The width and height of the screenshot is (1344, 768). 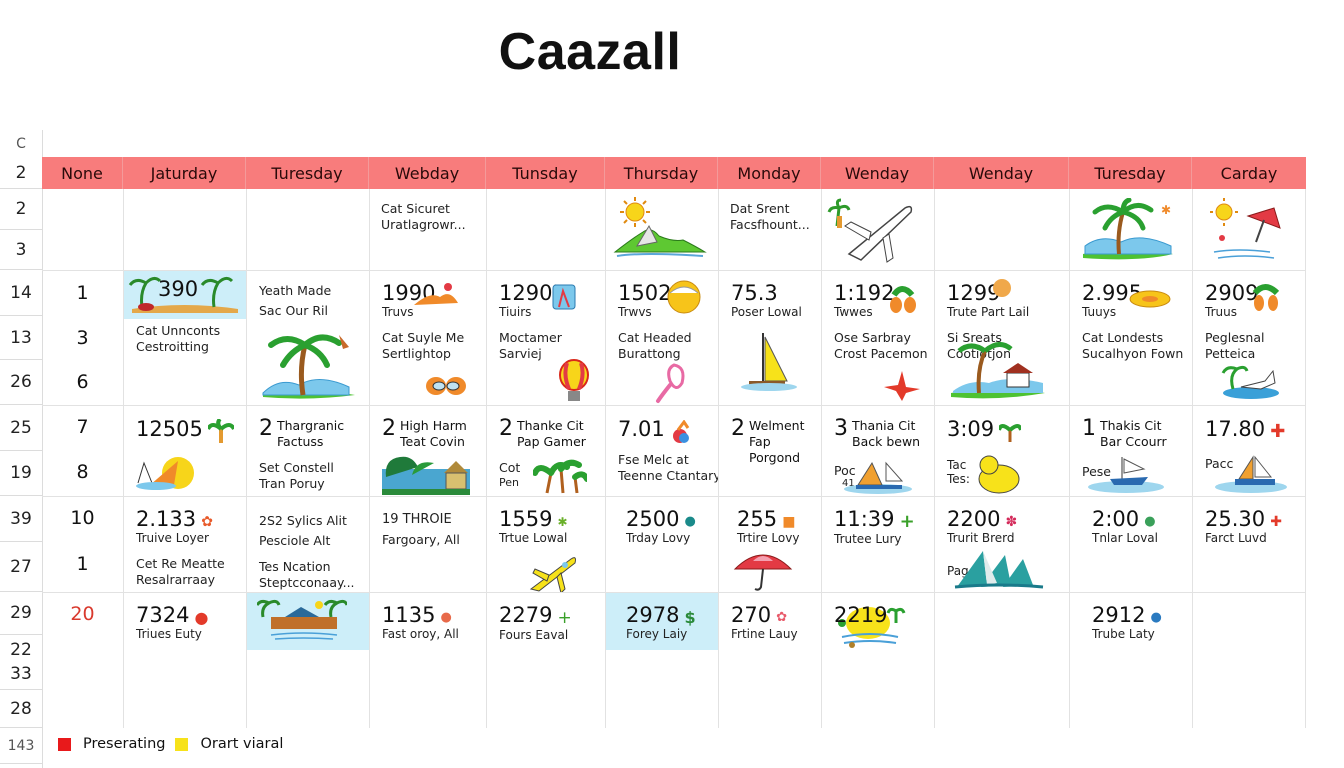 I want to click on calendar-cell-highlighted: 390, so click(x=185, y=295).